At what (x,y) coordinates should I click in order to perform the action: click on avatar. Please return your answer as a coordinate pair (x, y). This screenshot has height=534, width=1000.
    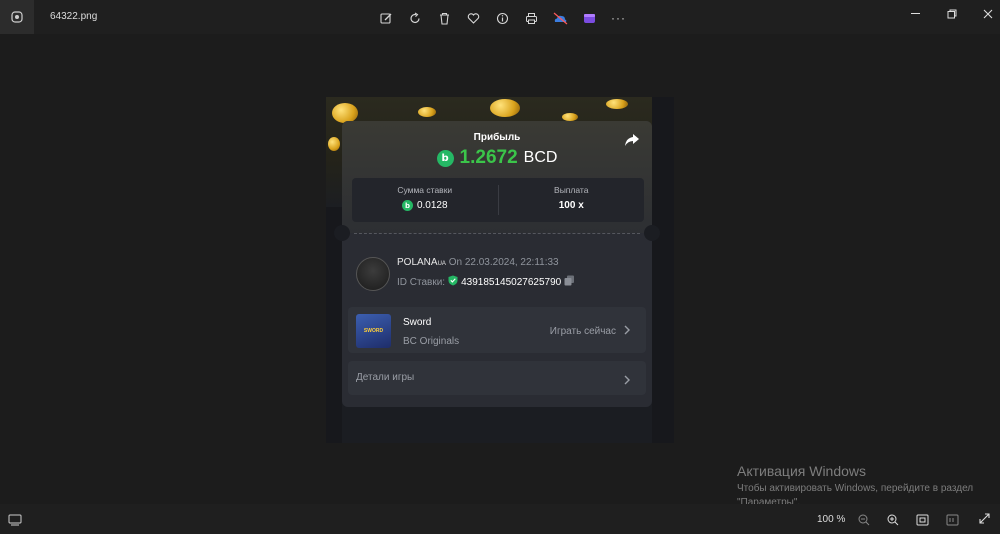
    Looking at the image, I should click on (373, 274).